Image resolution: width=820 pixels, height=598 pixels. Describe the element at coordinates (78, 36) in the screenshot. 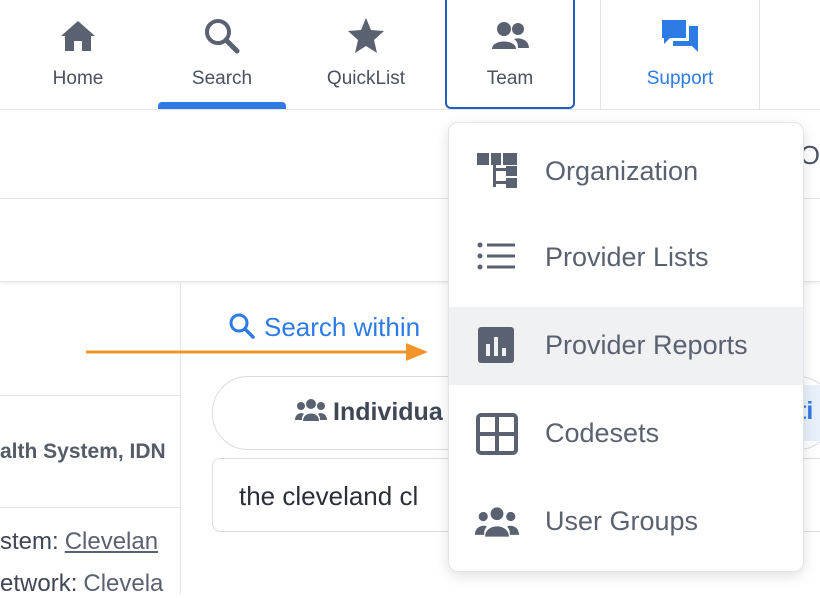

I see `home-icon` at that location.